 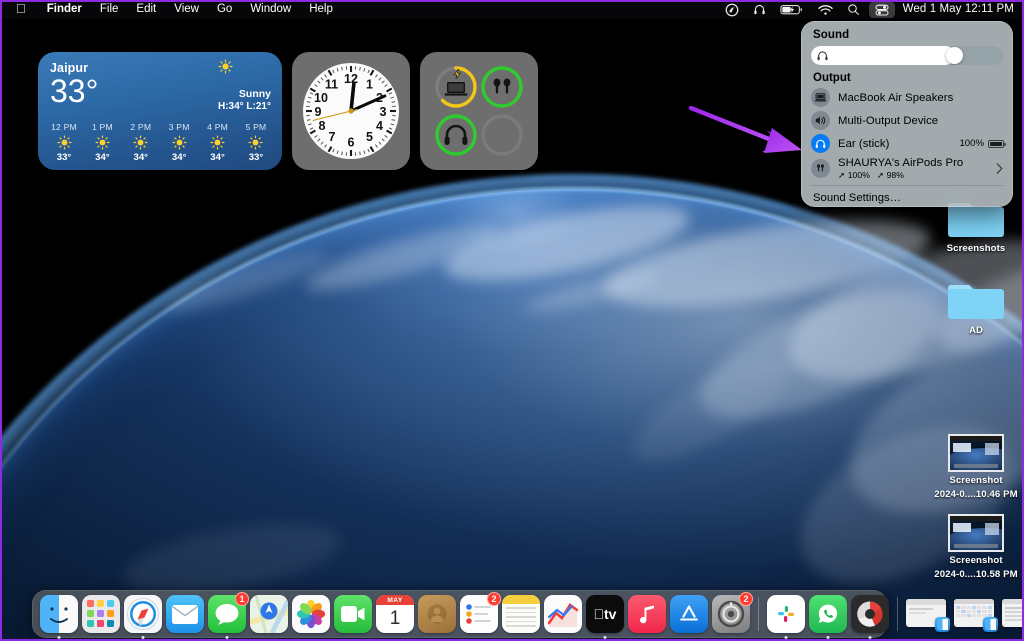 What do you see at coordinates (928, 614) in the screenshot?
I see `minimized-window-finder` at bounding box center [928, 614].